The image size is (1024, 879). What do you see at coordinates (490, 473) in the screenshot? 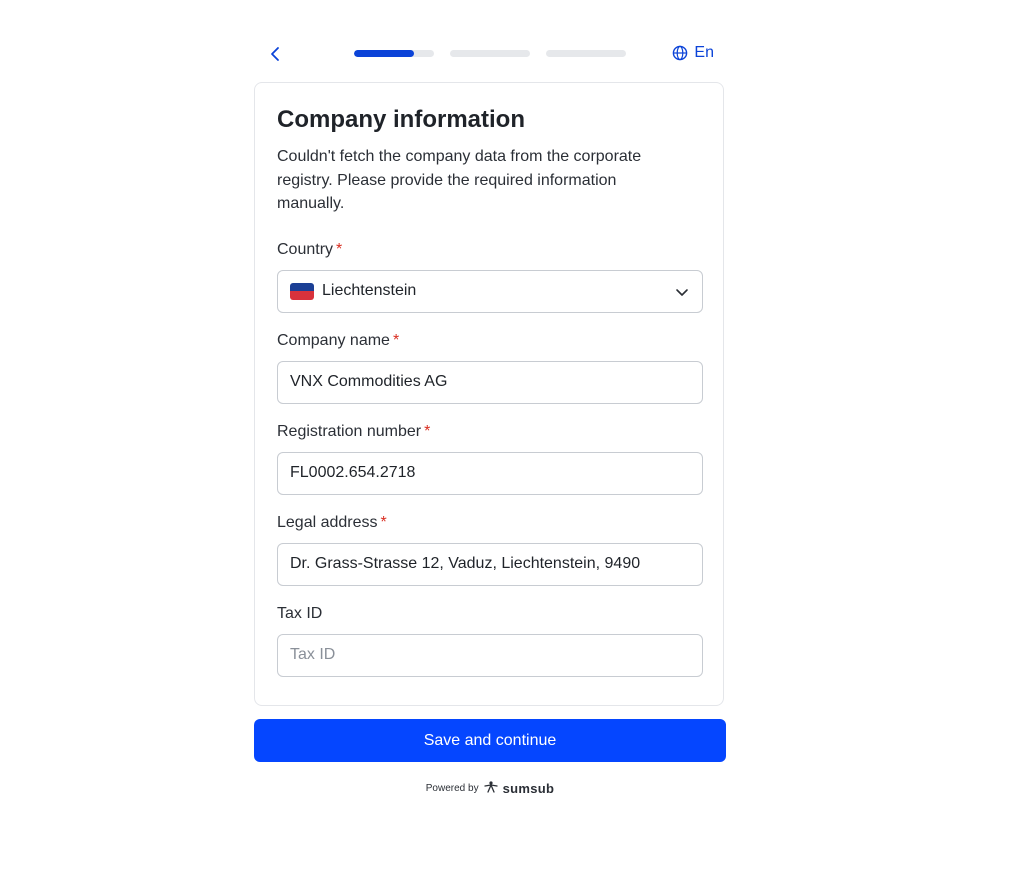
I see `registration-number-input: FL0002.654.2718` at bounding box center [490, 473].